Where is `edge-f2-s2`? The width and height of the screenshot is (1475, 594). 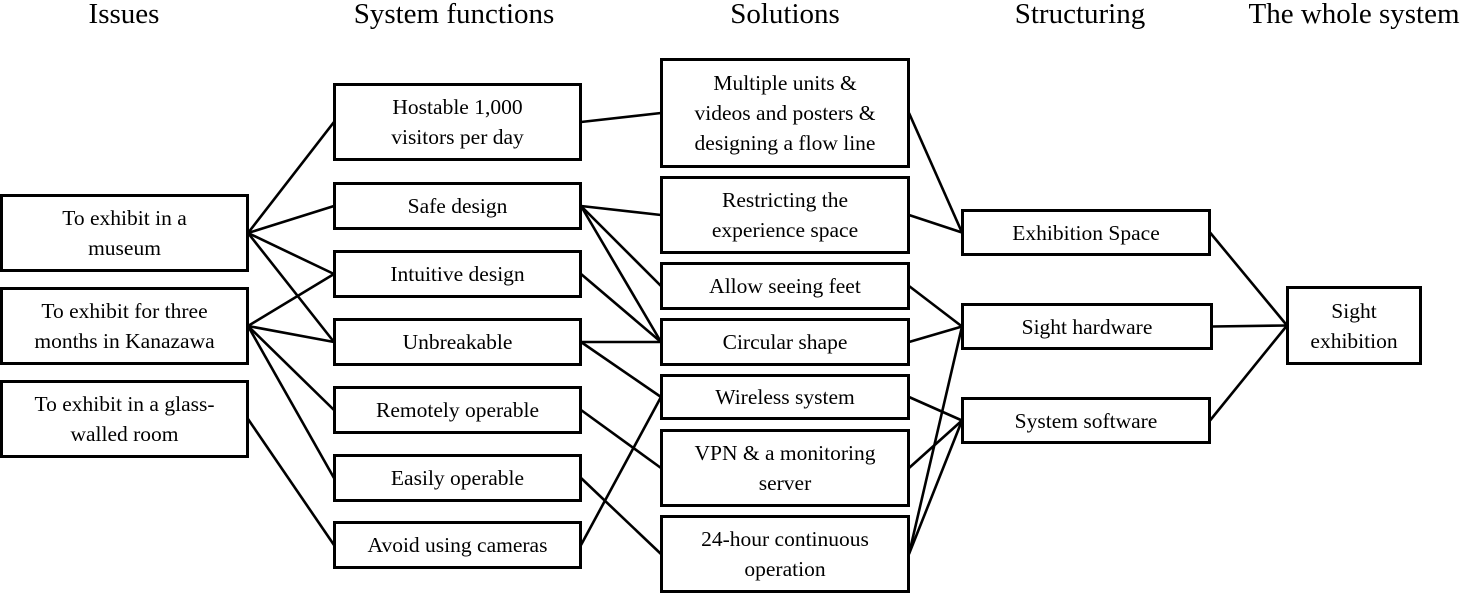
edge-f2-s2 is located at coordinates (621, 210).